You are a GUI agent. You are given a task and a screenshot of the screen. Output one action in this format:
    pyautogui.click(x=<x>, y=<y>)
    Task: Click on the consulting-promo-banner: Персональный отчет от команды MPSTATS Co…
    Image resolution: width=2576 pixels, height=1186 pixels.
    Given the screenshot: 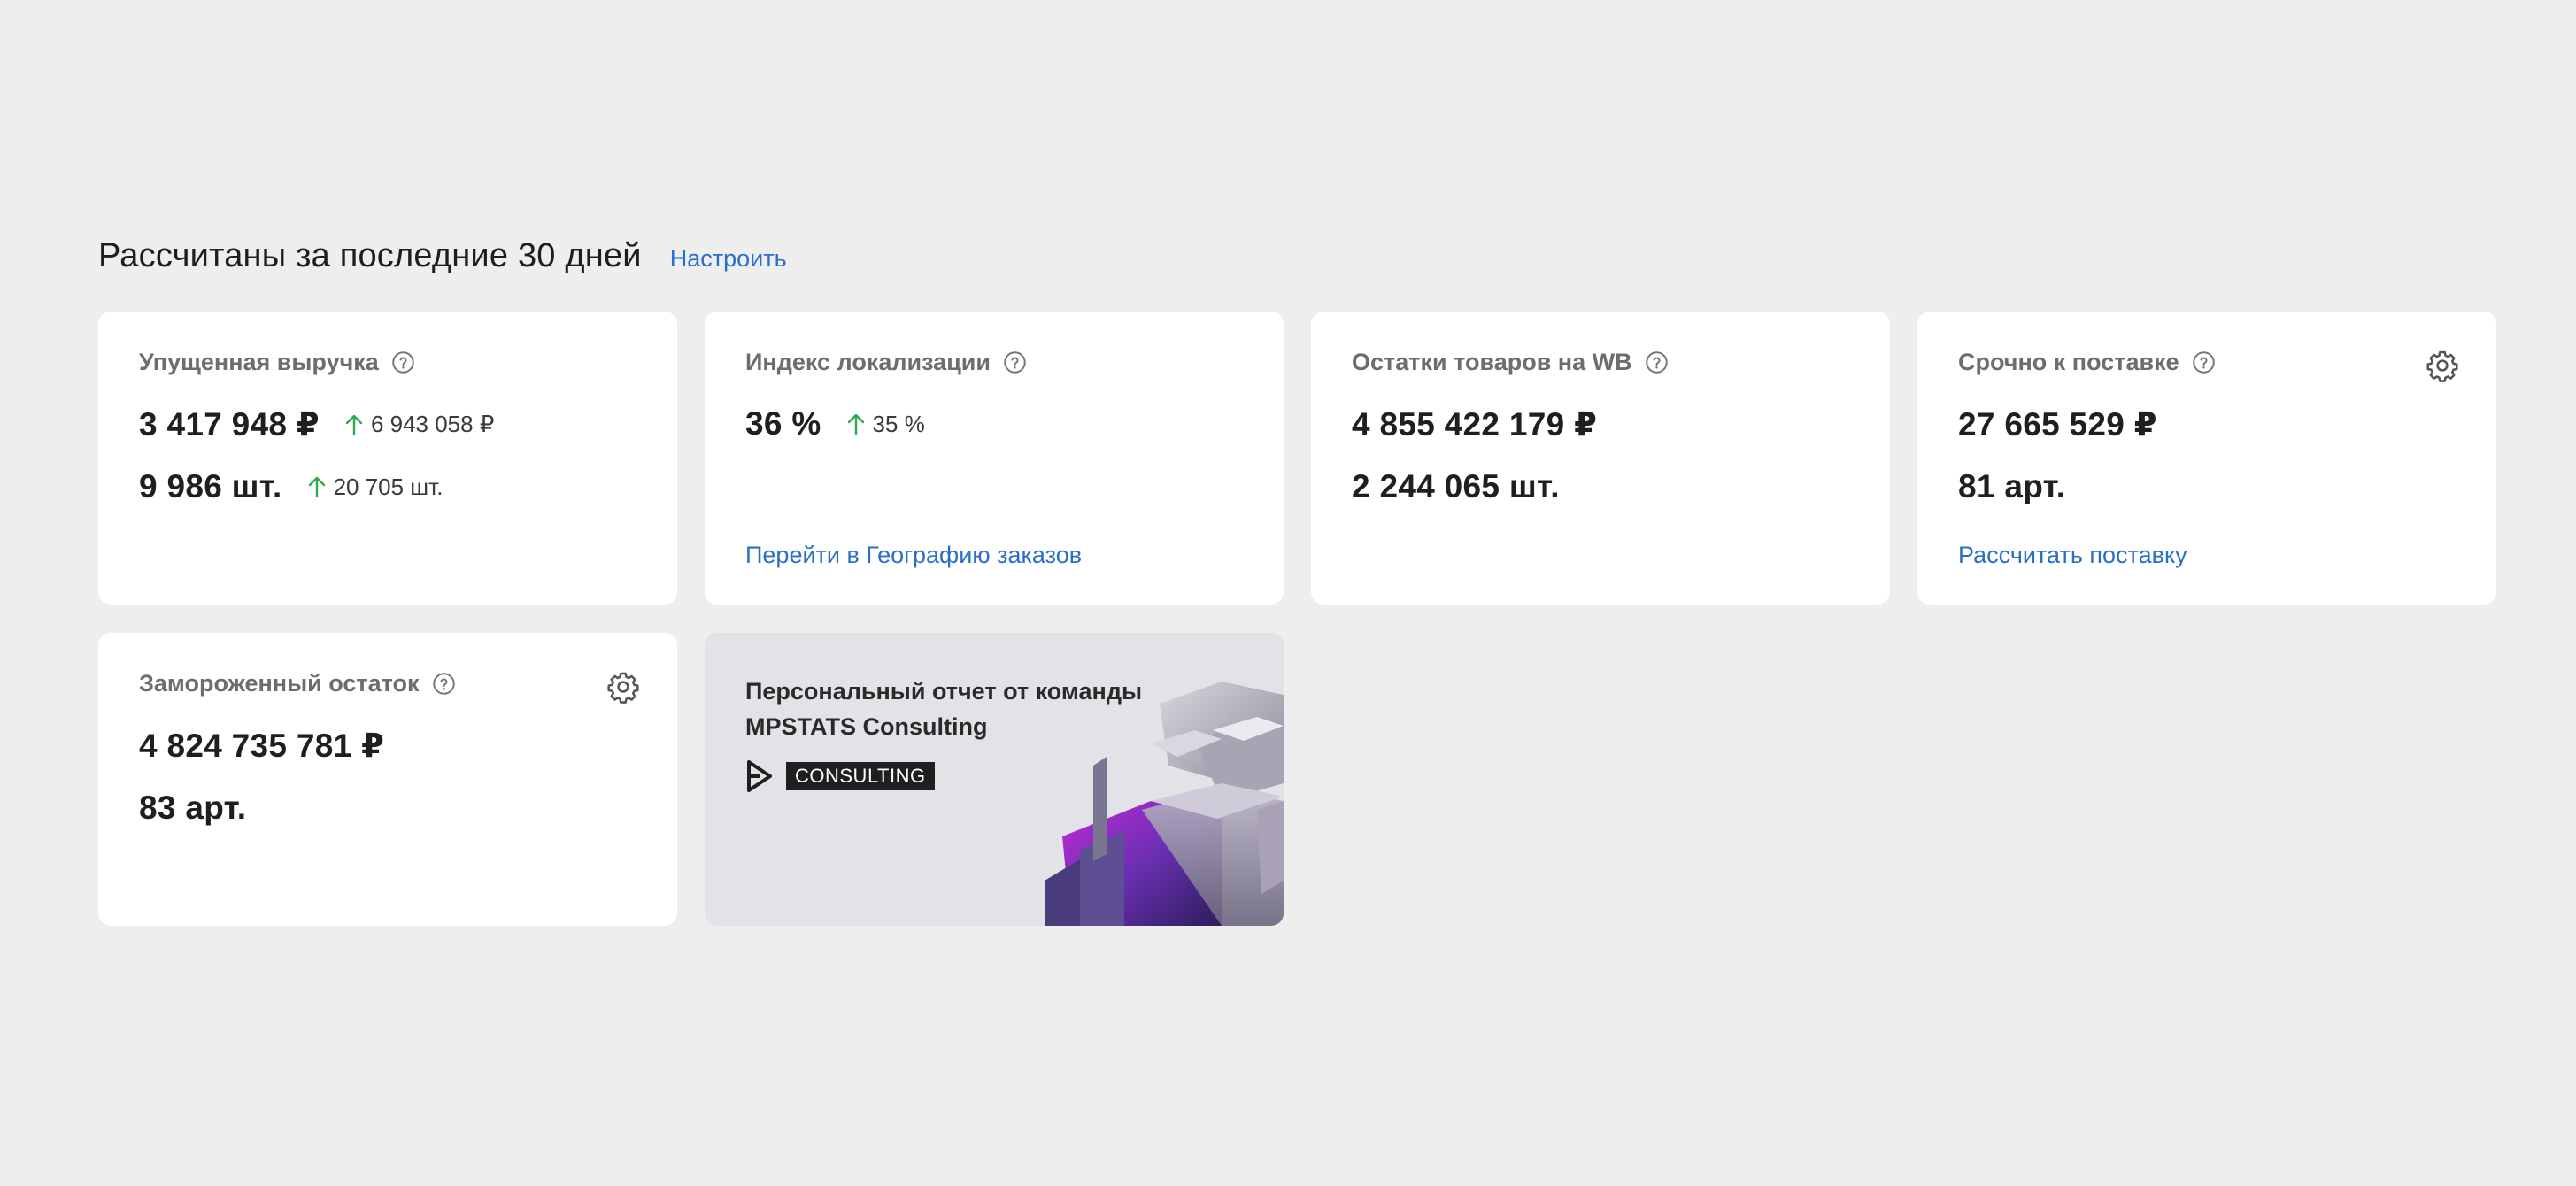 What is the action you would take?
    pyautogui.click(x=994, y=779)
    